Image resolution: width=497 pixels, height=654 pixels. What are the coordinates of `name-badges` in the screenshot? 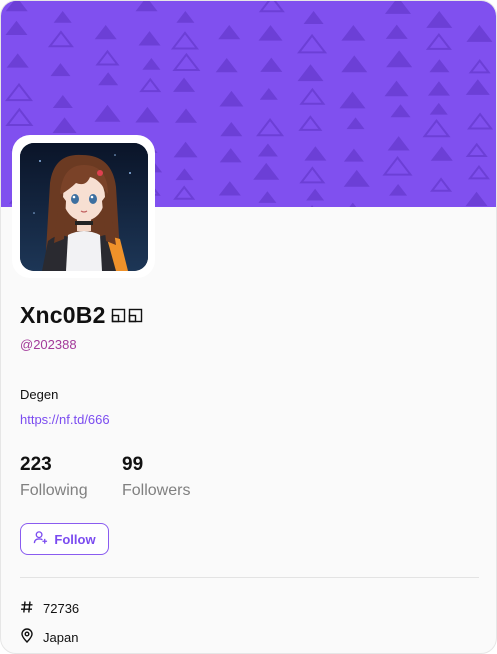 It's located at (127, 315).